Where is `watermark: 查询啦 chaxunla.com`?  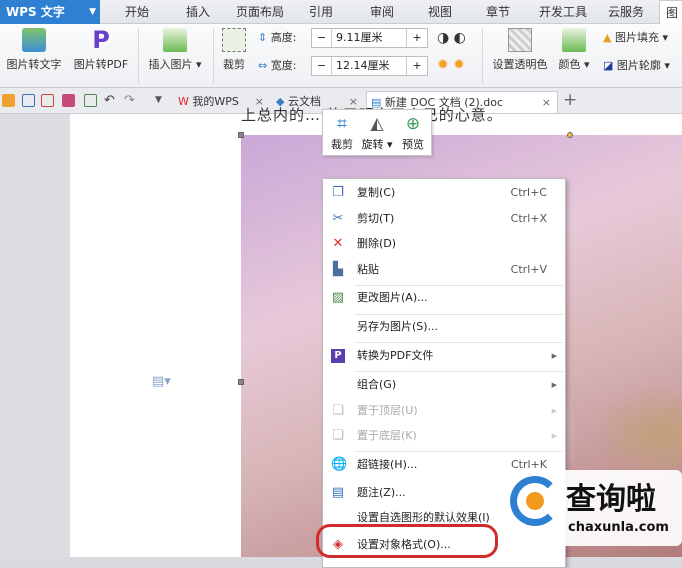 watermark: 查询啦 chaxunla.com is located at coordinates (594, 508).